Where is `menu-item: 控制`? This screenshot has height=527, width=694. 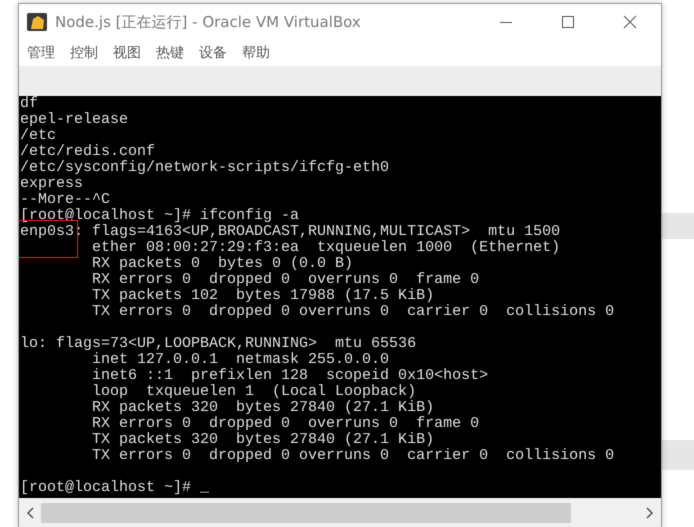 menu-item: 控制 is located at coordinates (84, 53).